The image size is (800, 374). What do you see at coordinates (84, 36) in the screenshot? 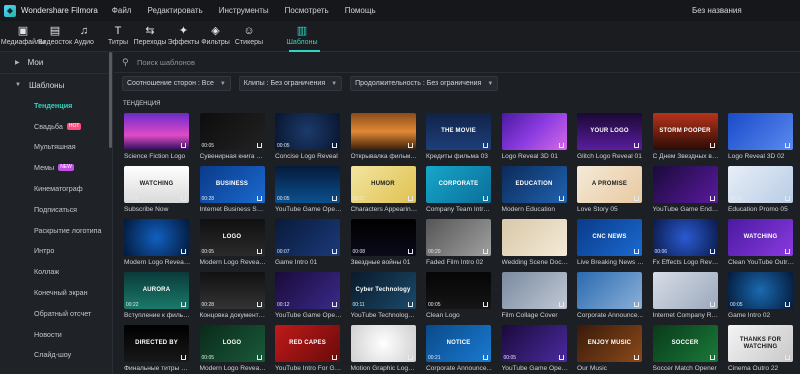
I see `tab-music: ♫ Аудио` at bounding box center [84, 36].